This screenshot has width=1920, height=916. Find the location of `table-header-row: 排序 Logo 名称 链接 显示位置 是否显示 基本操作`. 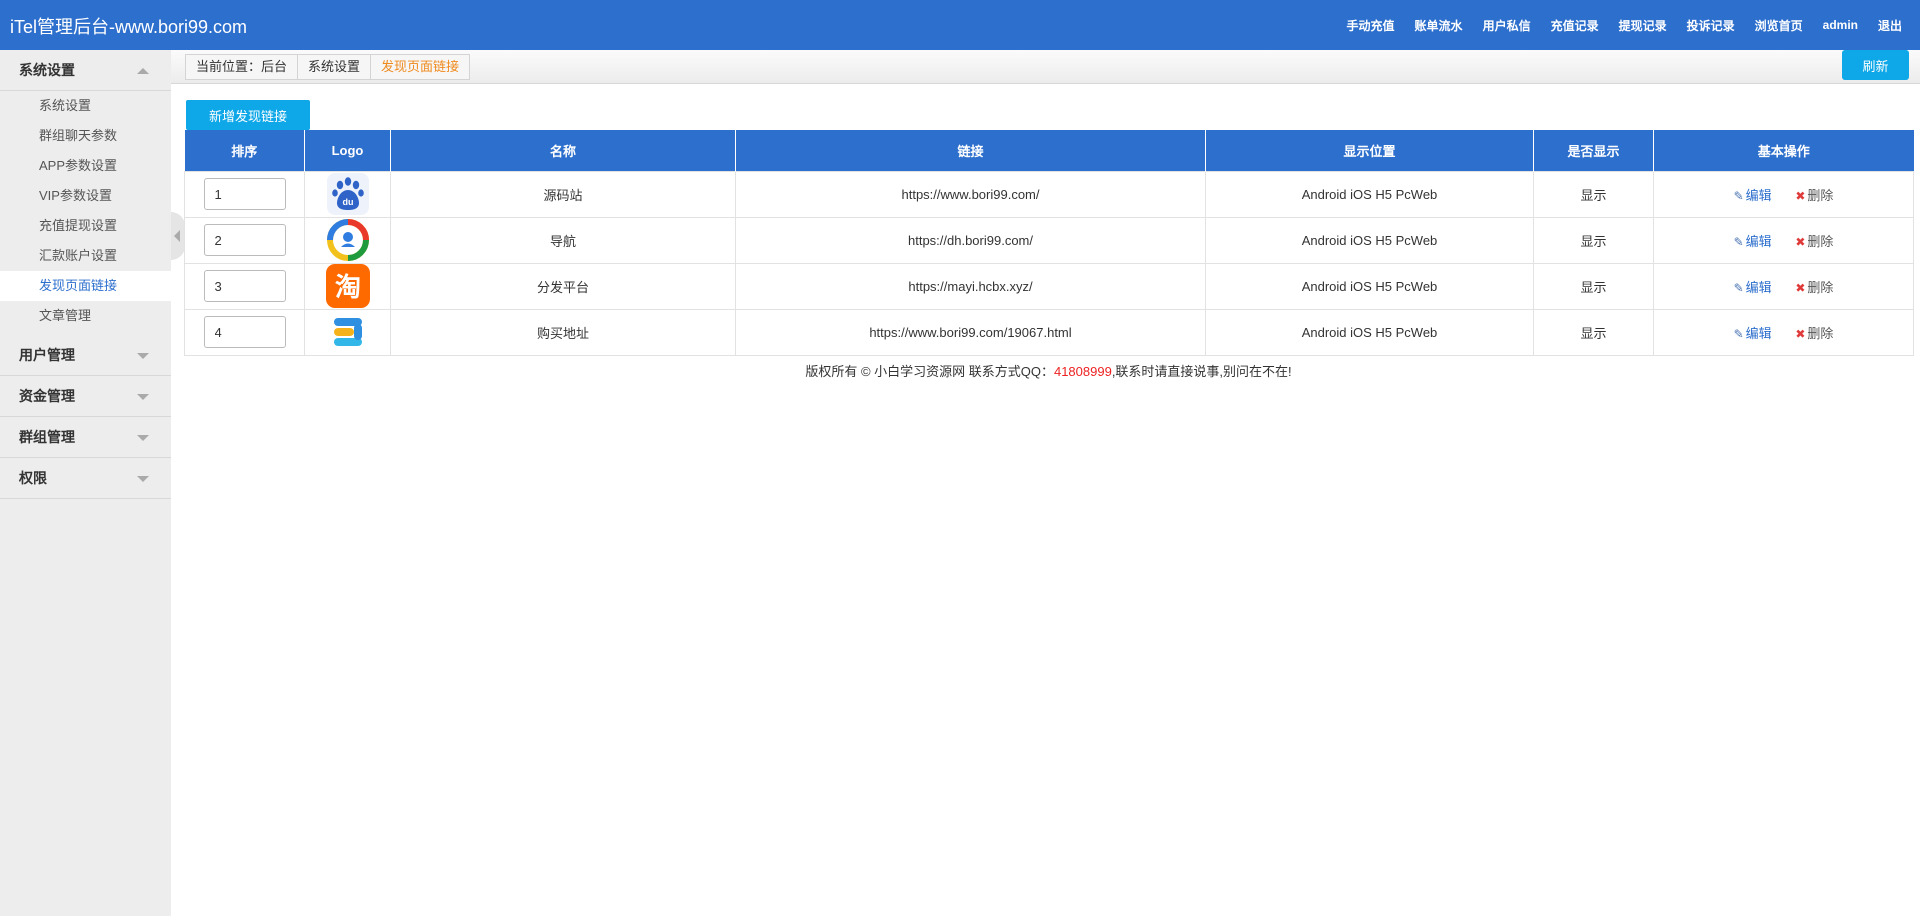

table-header-row: 排序 Logo 名称 链接 显示位置 是否显示 基本操作 is located at coordinates (1049, 150).